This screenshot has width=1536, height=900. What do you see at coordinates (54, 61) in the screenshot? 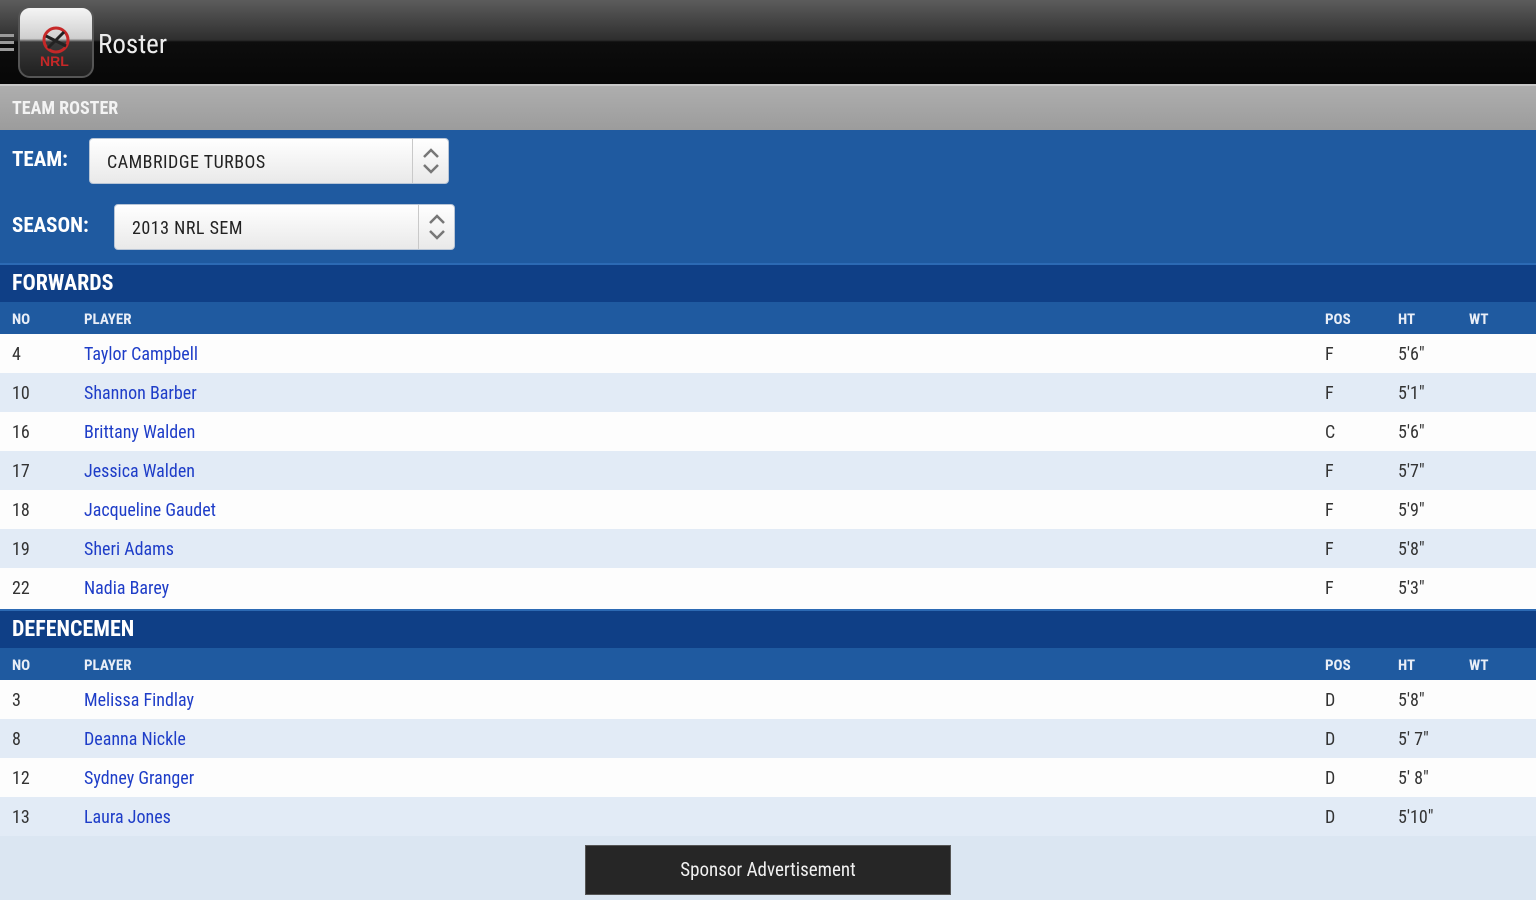
I see `svg-text: NRL` at bounding box center [54, 61].